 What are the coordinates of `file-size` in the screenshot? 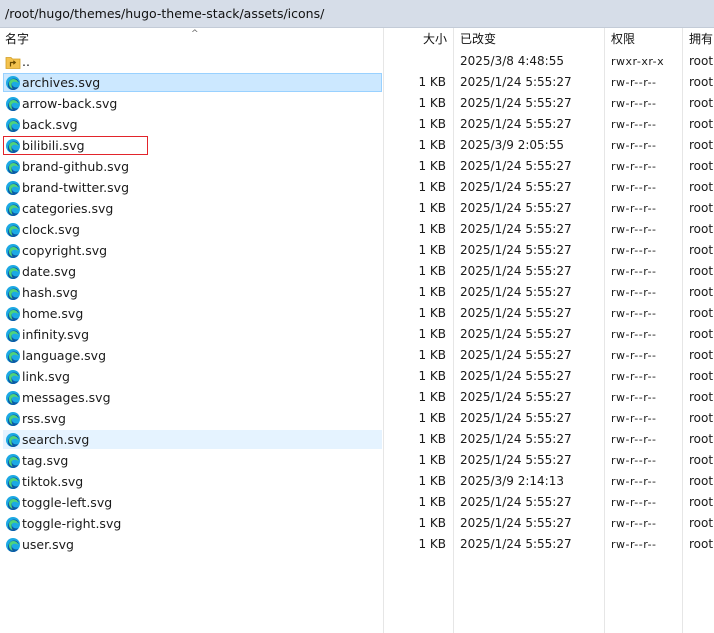 It's located at (415, 61).